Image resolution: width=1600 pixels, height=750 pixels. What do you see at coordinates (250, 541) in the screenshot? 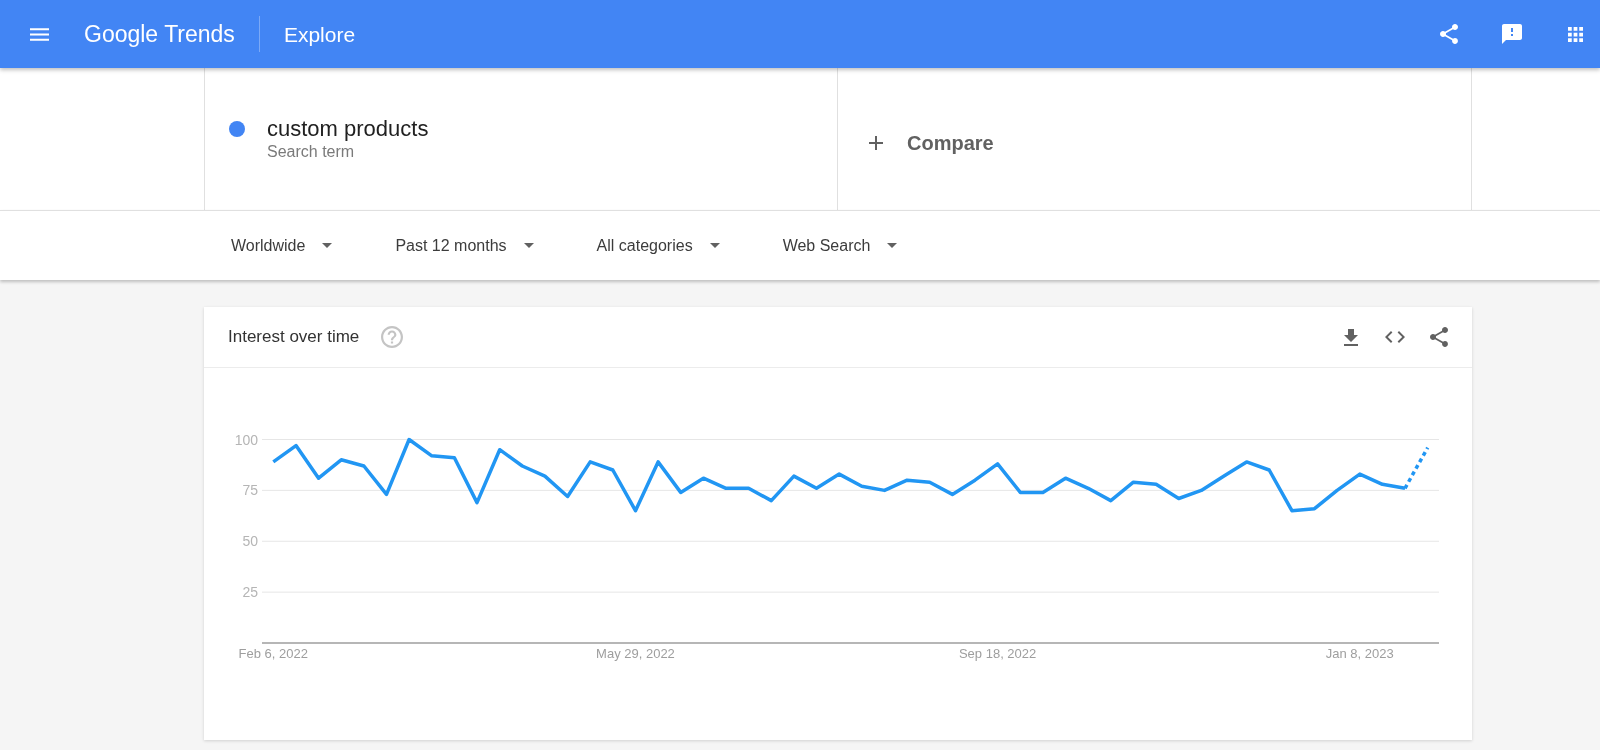
I see `y-axis-label: 50` at bounding box center [250, 541].